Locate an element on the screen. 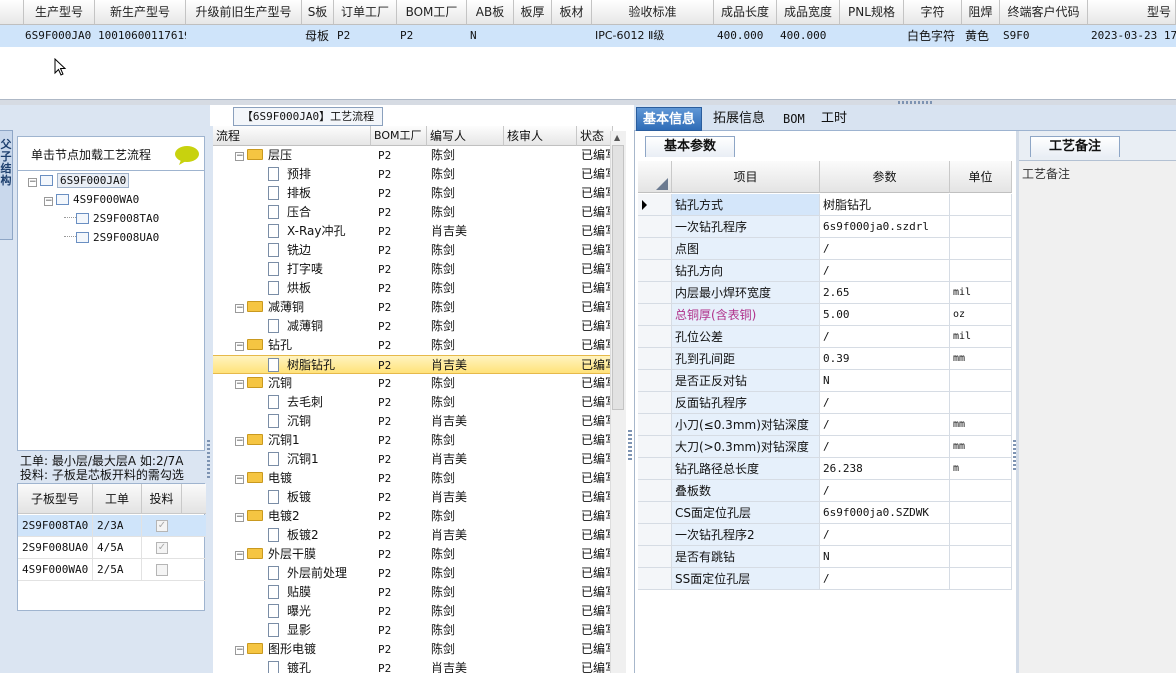  col-header-param: 参数 is located at coordinates (885, 177).